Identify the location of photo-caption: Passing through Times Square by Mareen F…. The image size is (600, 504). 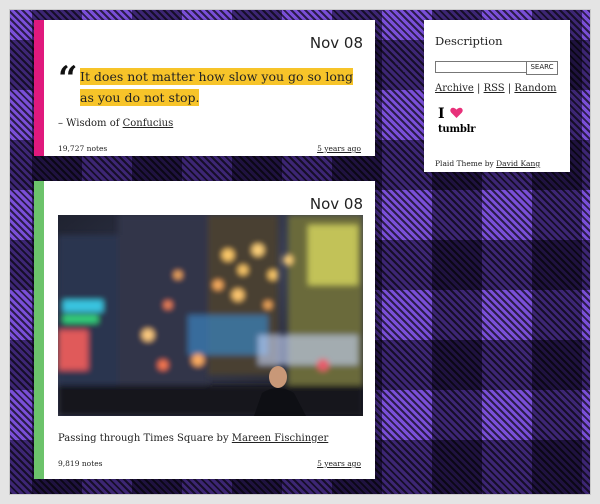
(193, 438).